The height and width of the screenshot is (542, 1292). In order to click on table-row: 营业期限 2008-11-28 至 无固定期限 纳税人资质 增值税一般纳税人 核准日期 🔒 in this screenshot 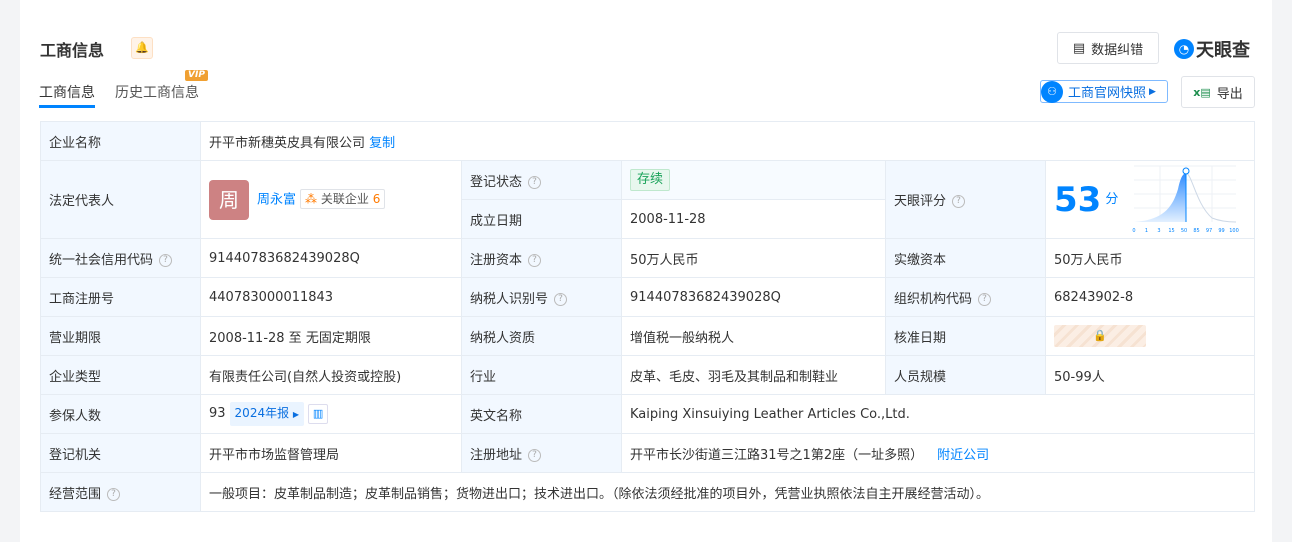, I will do `click(647, 336)`.